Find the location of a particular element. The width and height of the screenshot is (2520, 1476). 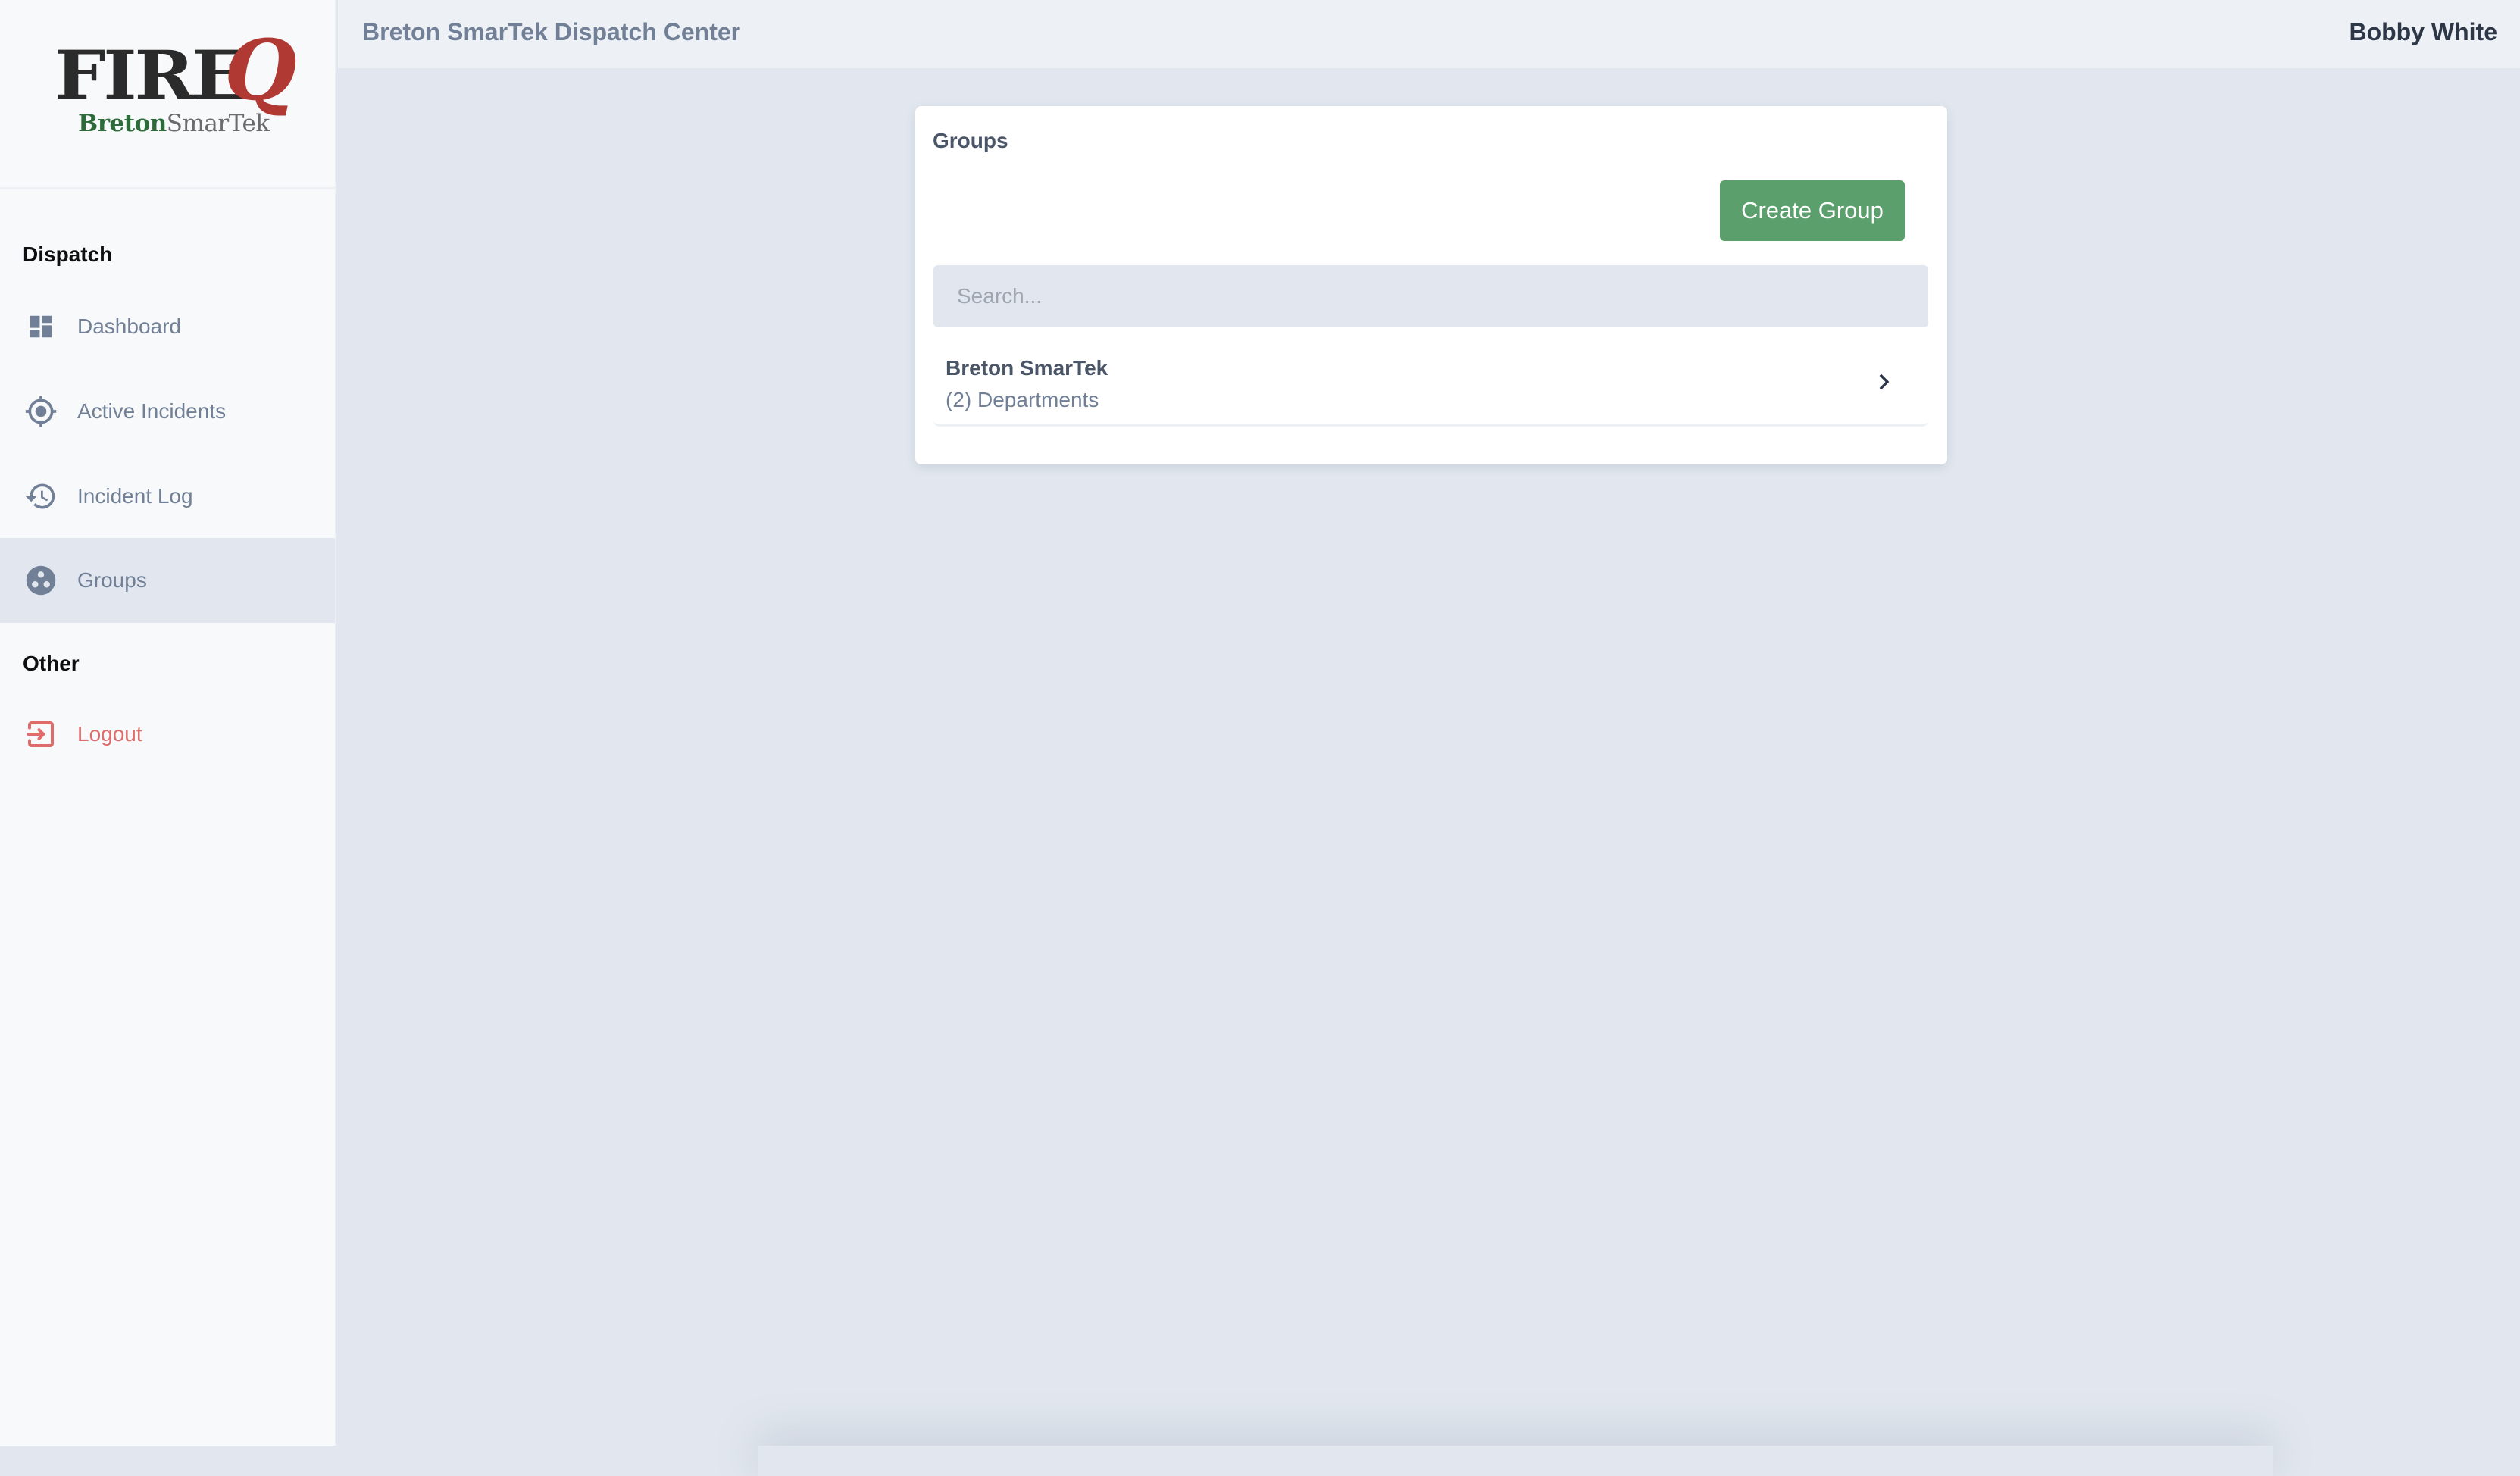

logo: FIRE Q BretonSmarTek is located at coordinates (167, 94).